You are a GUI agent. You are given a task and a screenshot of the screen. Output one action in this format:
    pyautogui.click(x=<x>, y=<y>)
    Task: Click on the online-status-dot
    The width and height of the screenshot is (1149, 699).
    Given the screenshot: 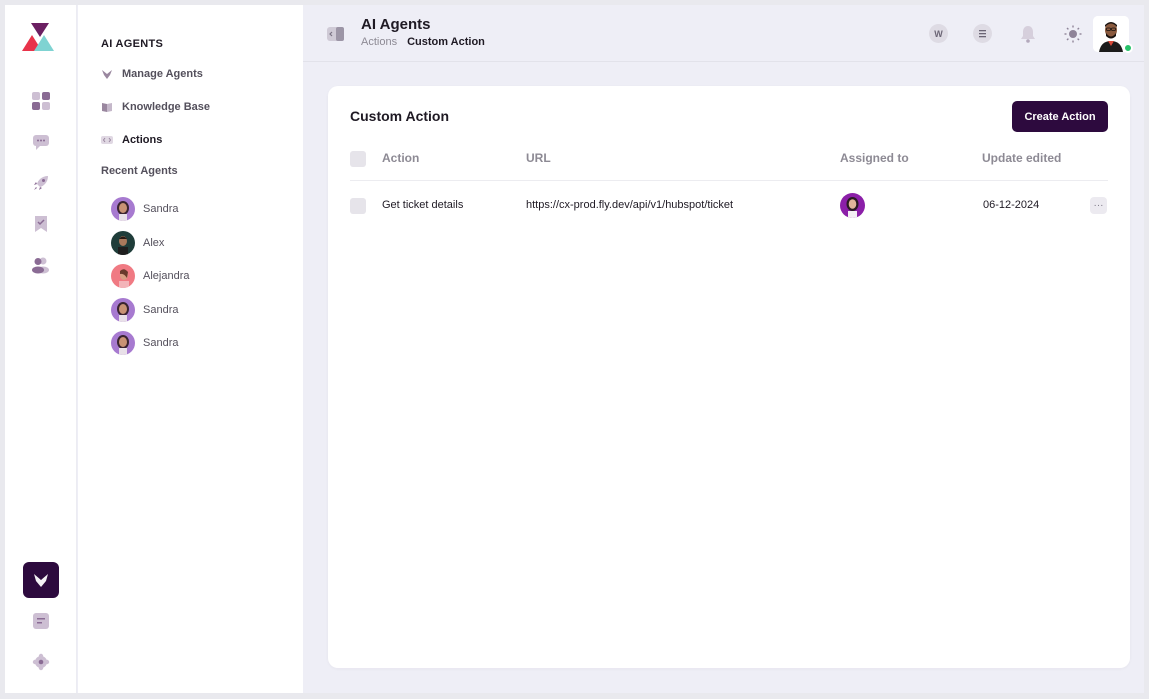 What is the action you would take?
    pyautogui.click(x=1128, y=48)
    